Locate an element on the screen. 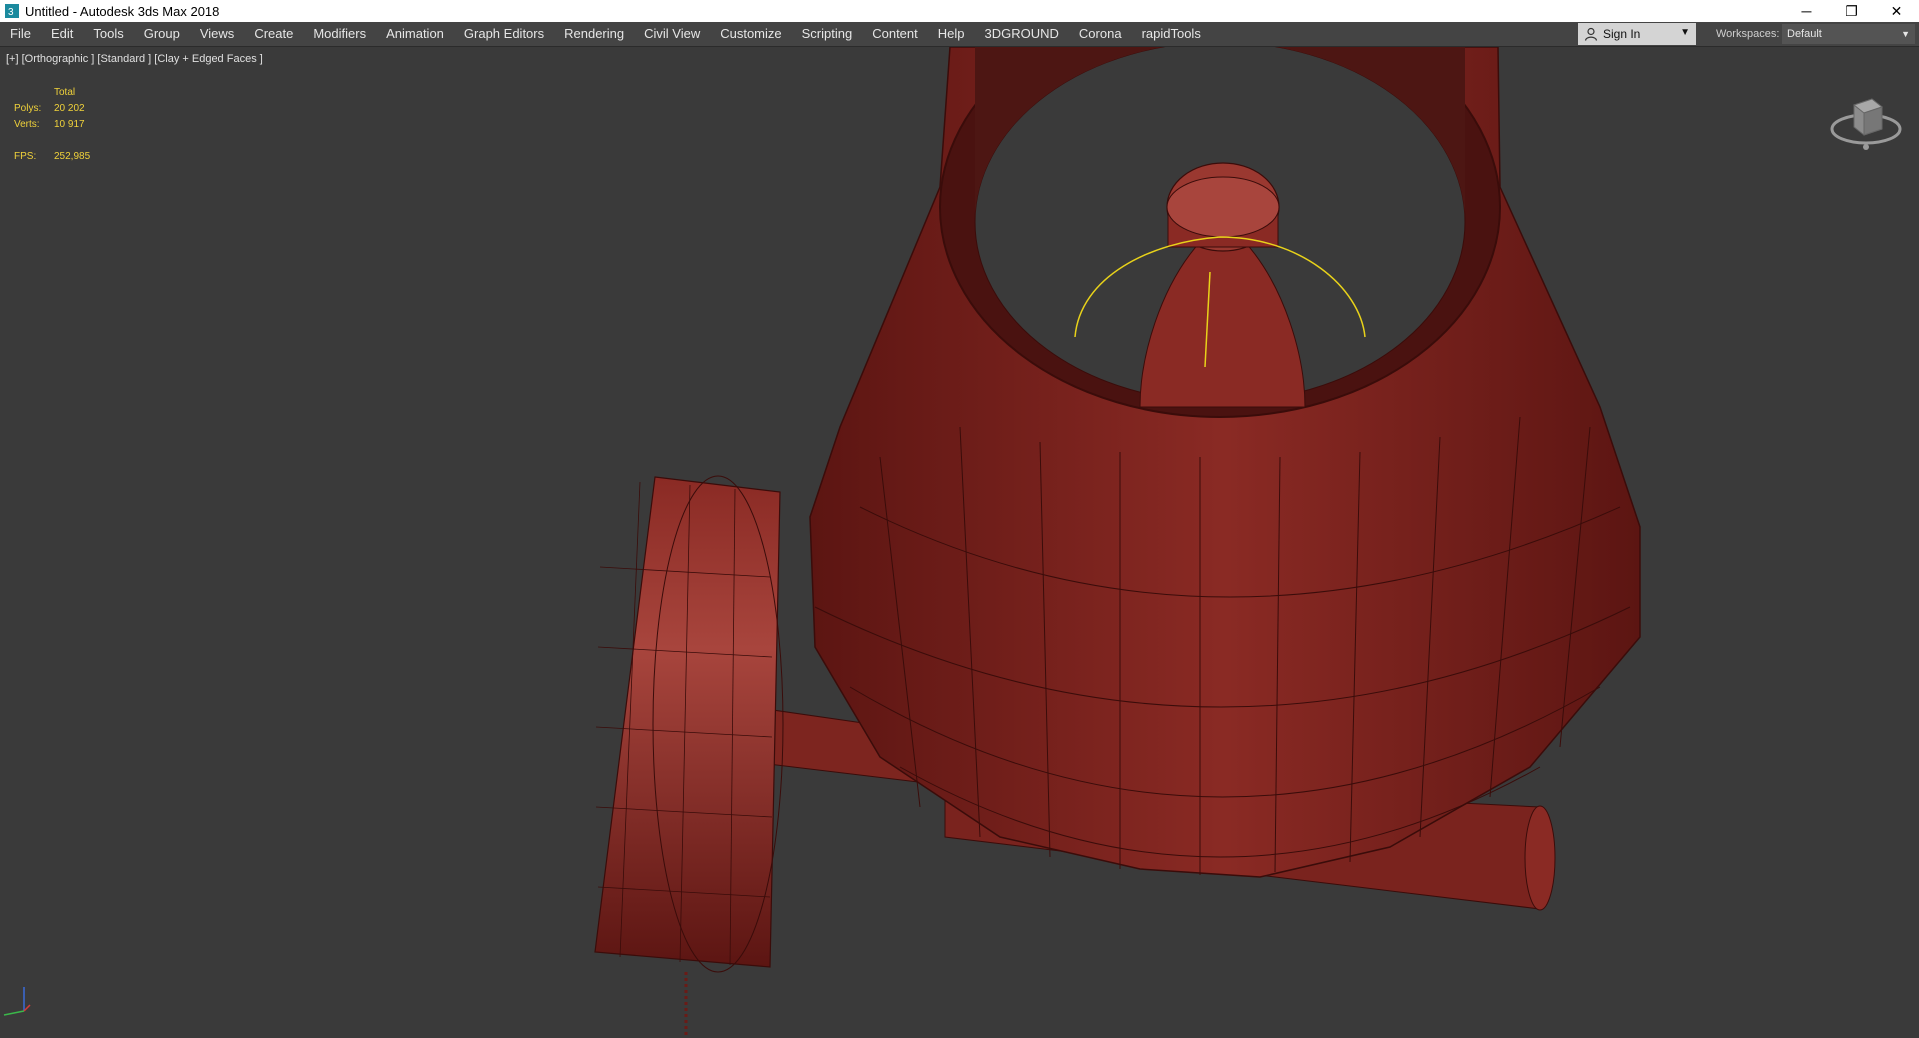 The width and height of the screenshot is (1919, 1038). window-title: Untitled - Autodesk 3ds Max 2018 is located at coordinates (122, 11).